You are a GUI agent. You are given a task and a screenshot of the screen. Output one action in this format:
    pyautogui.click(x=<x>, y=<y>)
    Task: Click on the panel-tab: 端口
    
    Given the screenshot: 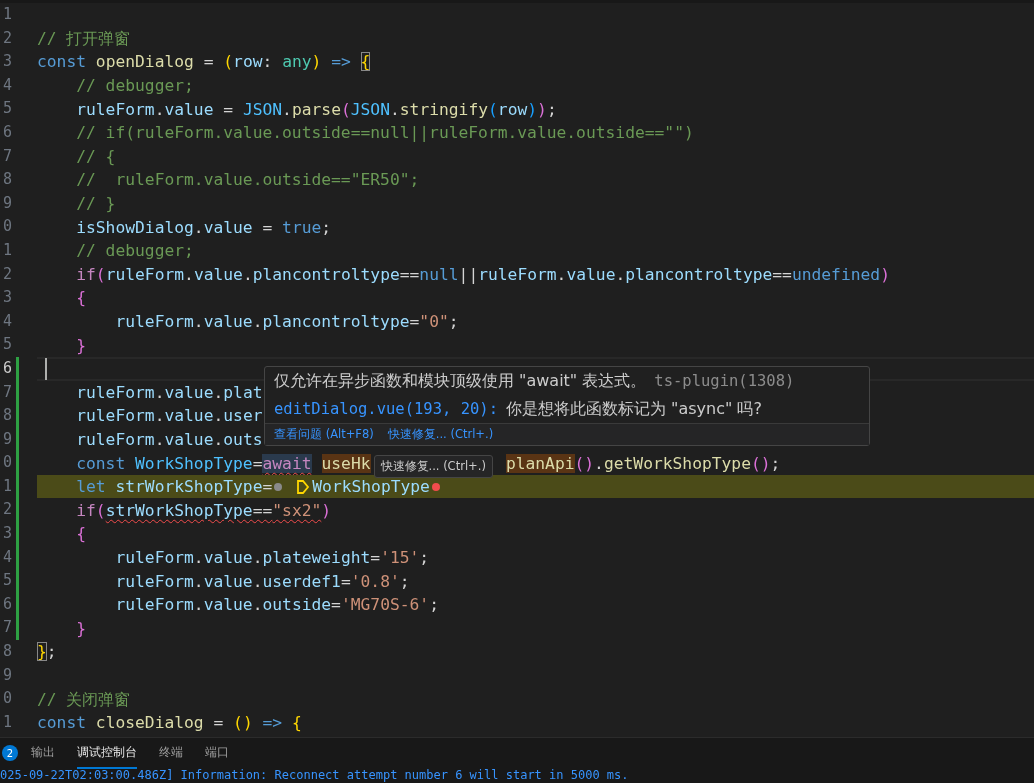 What is the action you would take?
    pyautogui.click(x=217, y=753)
    